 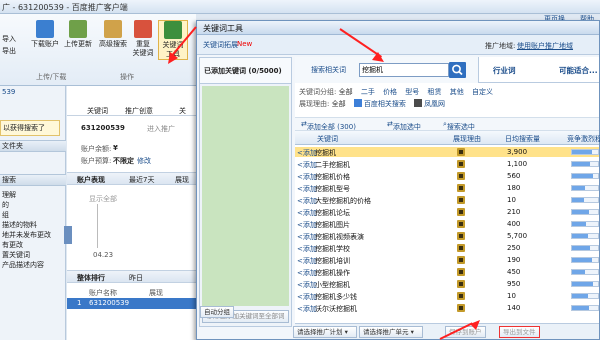 I want to click on new-badge: New, so click(x=245, y=44).